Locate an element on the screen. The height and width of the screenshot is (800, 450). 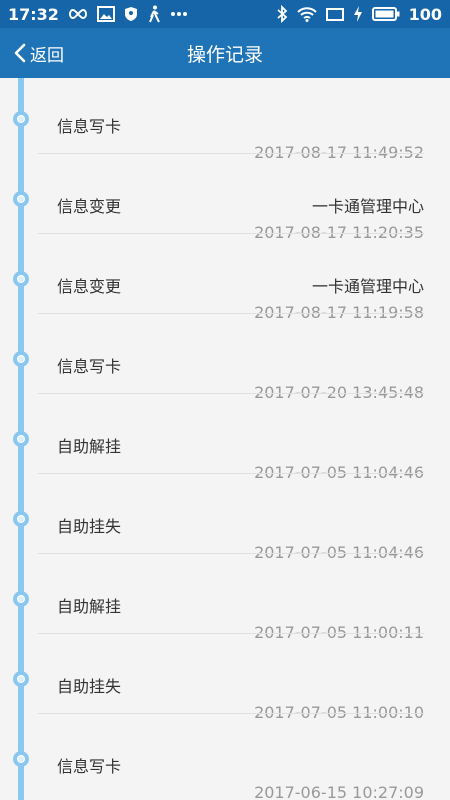
battery-level: 100 is located at coordinates (425, 14).